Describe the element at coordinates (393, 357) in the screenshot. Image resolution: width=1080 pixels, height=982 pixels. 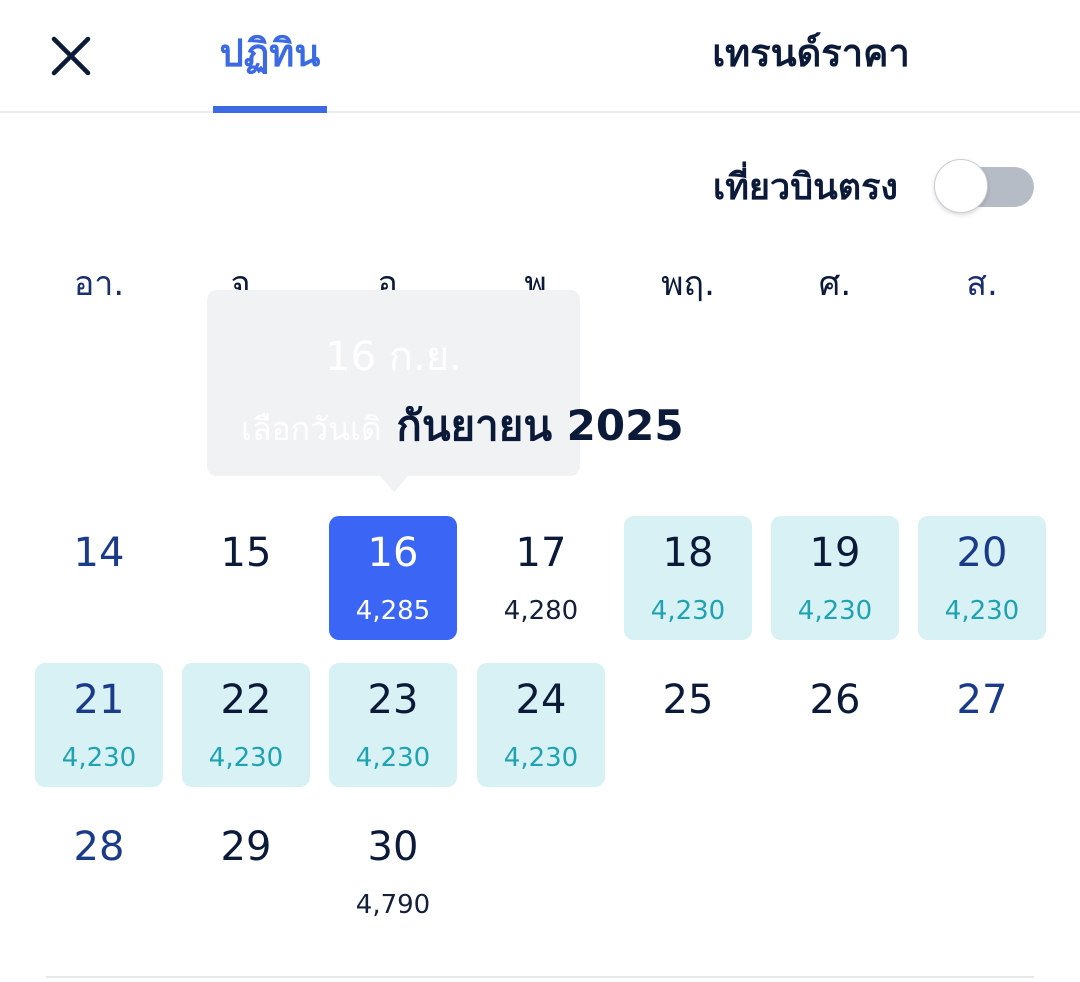
I see `tooltip-date: 16 ก.ย.` at that location.